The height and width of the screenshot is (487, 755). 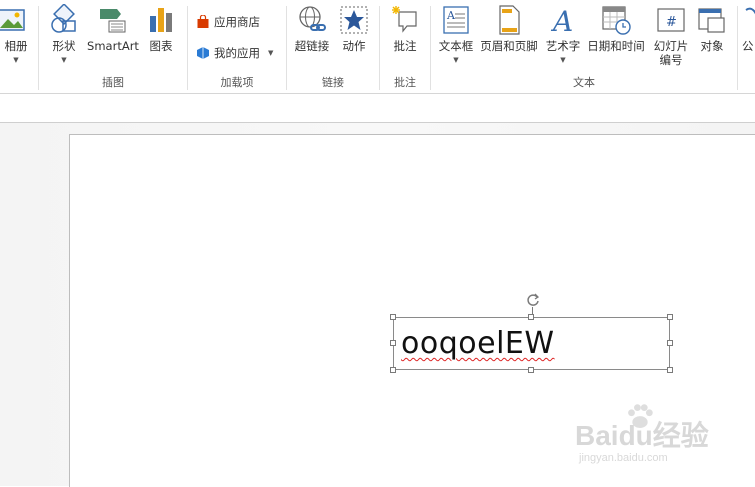 What do you see at coordinates (404, 19) in the screenshot?
I see `new-comment-icon` at bounding box center [404, 19].